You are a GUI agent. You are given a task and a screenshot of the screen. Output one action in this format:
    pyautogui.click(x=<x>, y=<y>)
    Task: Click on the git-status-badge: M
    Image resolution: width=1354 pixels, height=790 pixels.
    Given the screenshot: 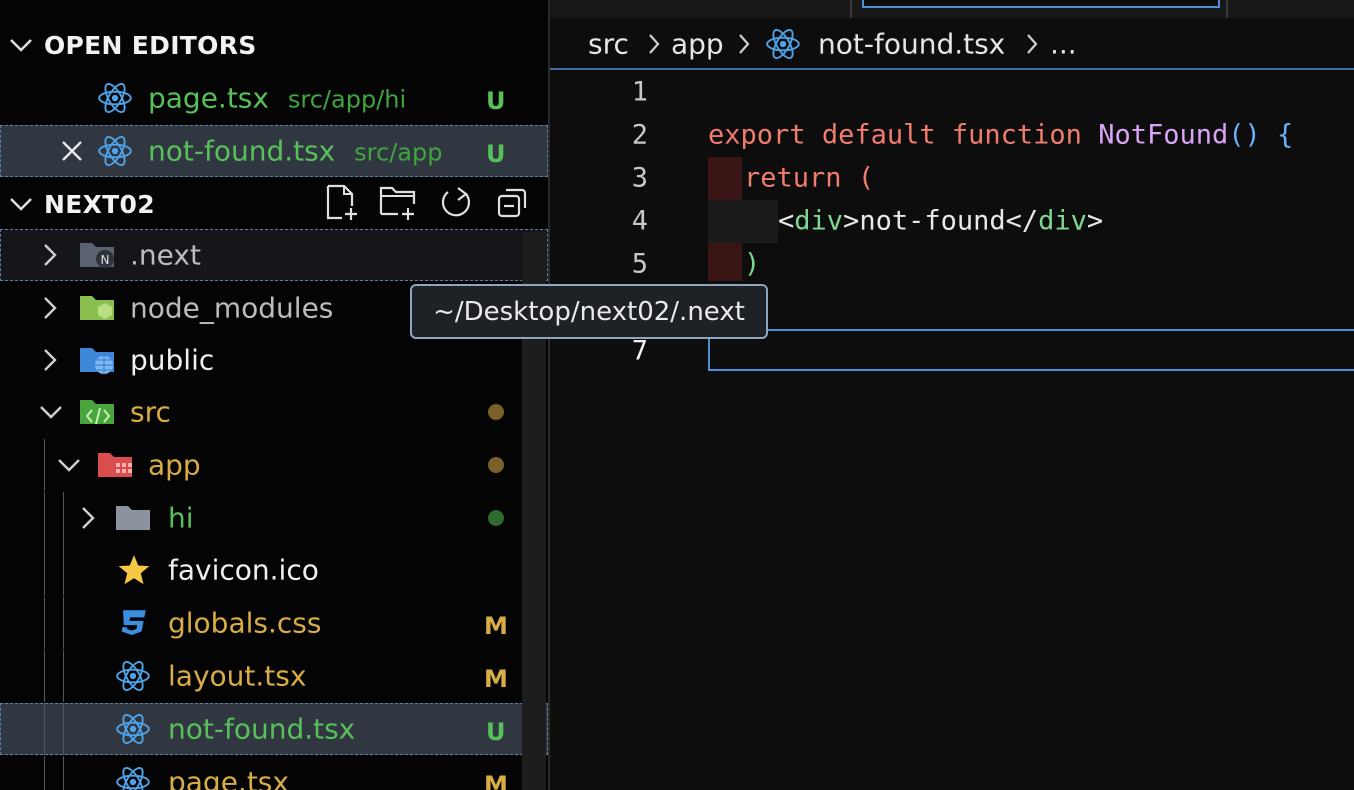 What is the action you would take?
    pyautogui.click(x=496, y=625)
    